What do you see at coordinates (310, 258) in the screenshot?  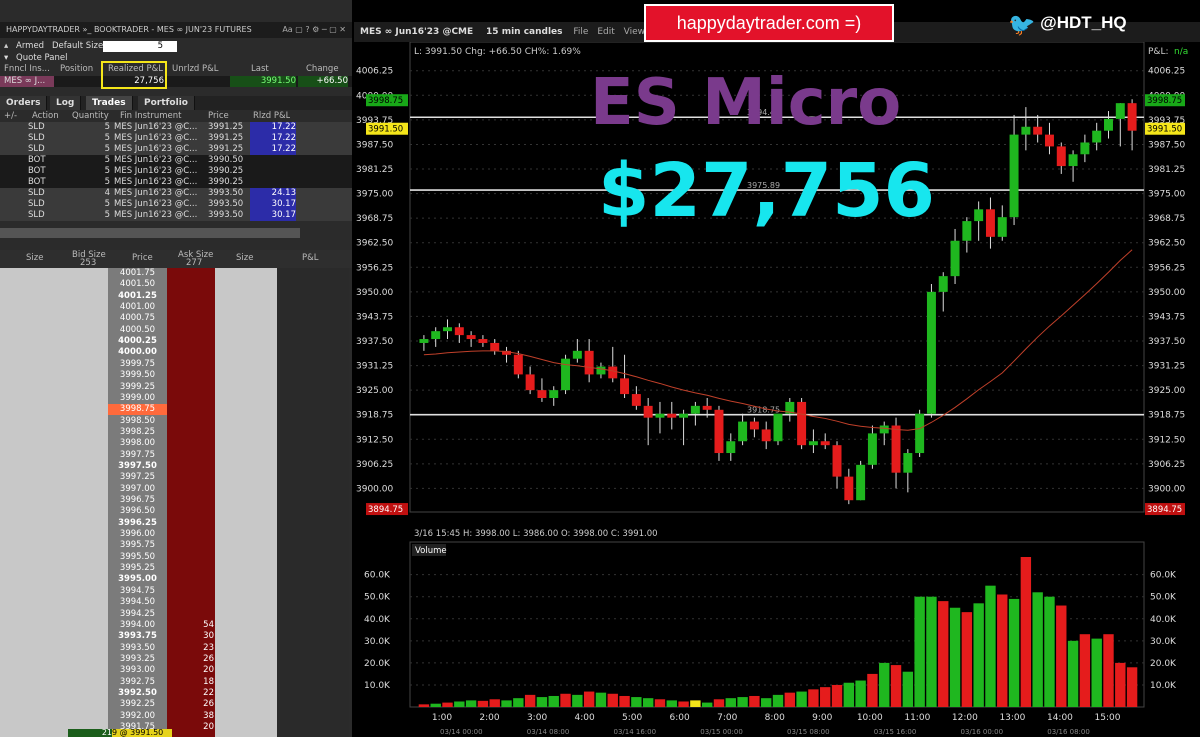 I see `bh-pnl: P&L` at bounding box center [310, 258].